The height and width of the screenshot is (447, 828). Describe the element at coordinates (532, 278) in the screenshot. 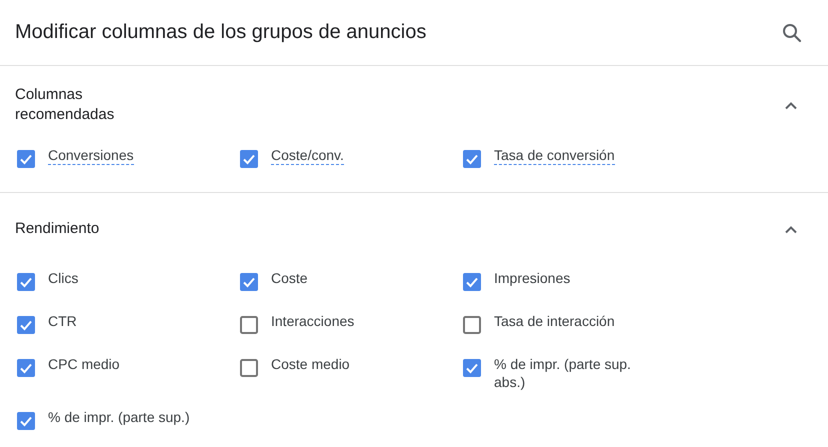

I see `column-label: Impresiones` at that location.